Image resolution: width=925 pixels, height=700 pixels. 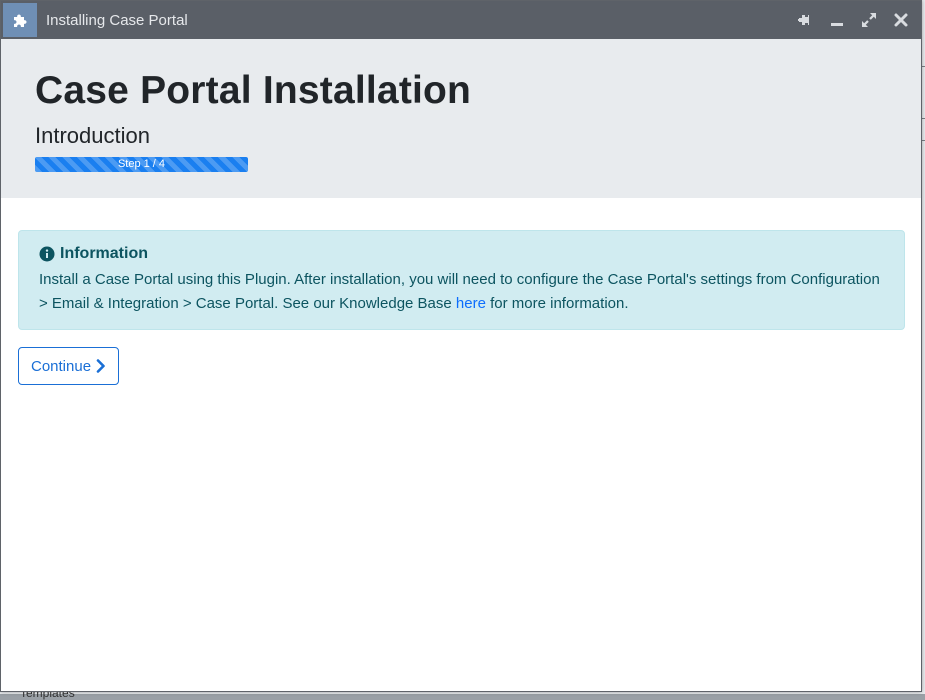 I want to click on pin-icon, so click(x=805, y=20).